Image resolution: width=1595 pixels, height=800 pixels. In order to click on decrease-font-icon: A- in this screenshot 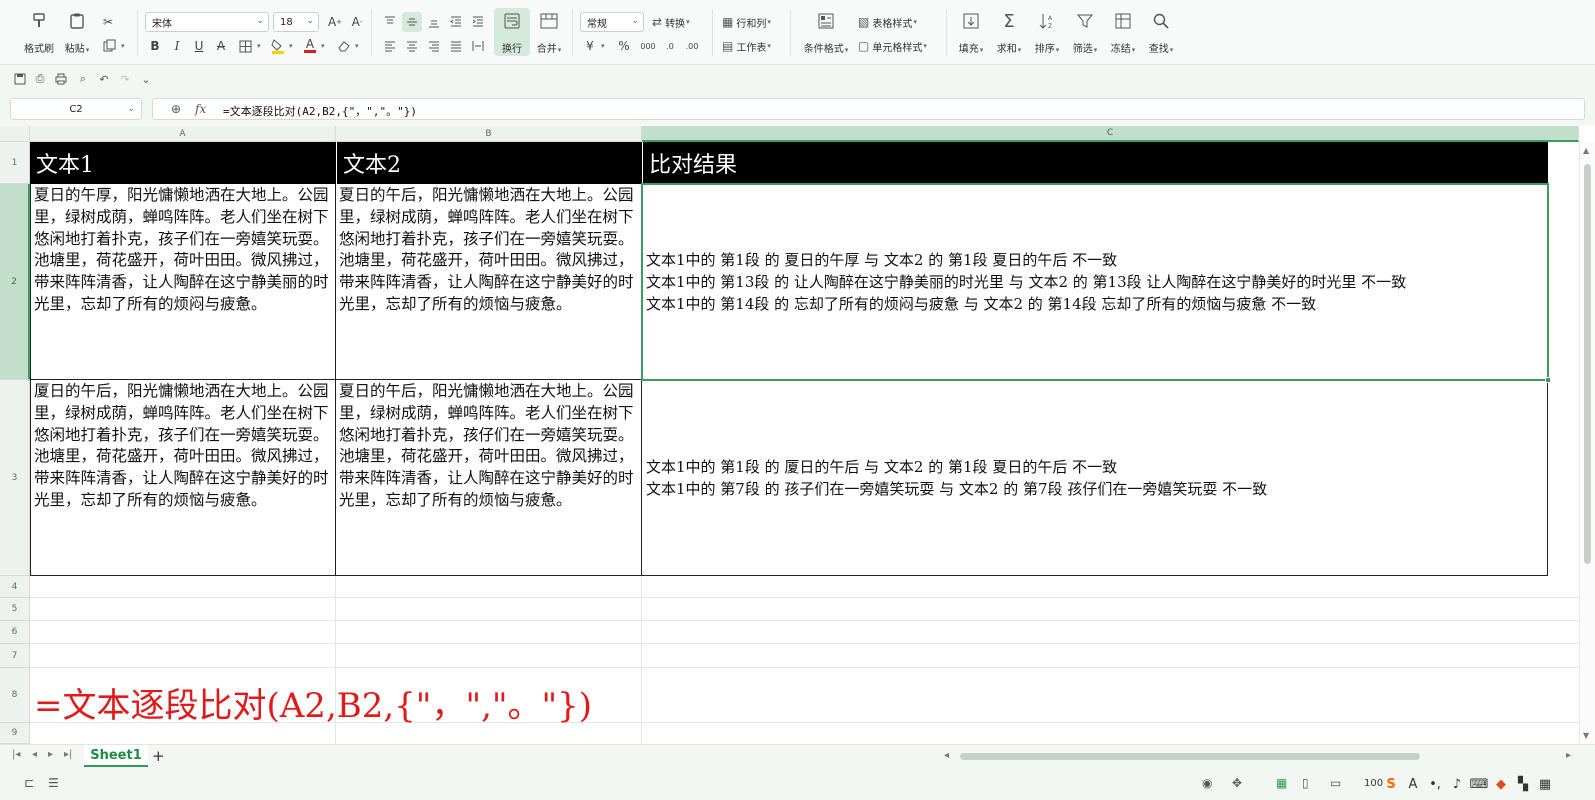, I will do `click(357, 22)`.